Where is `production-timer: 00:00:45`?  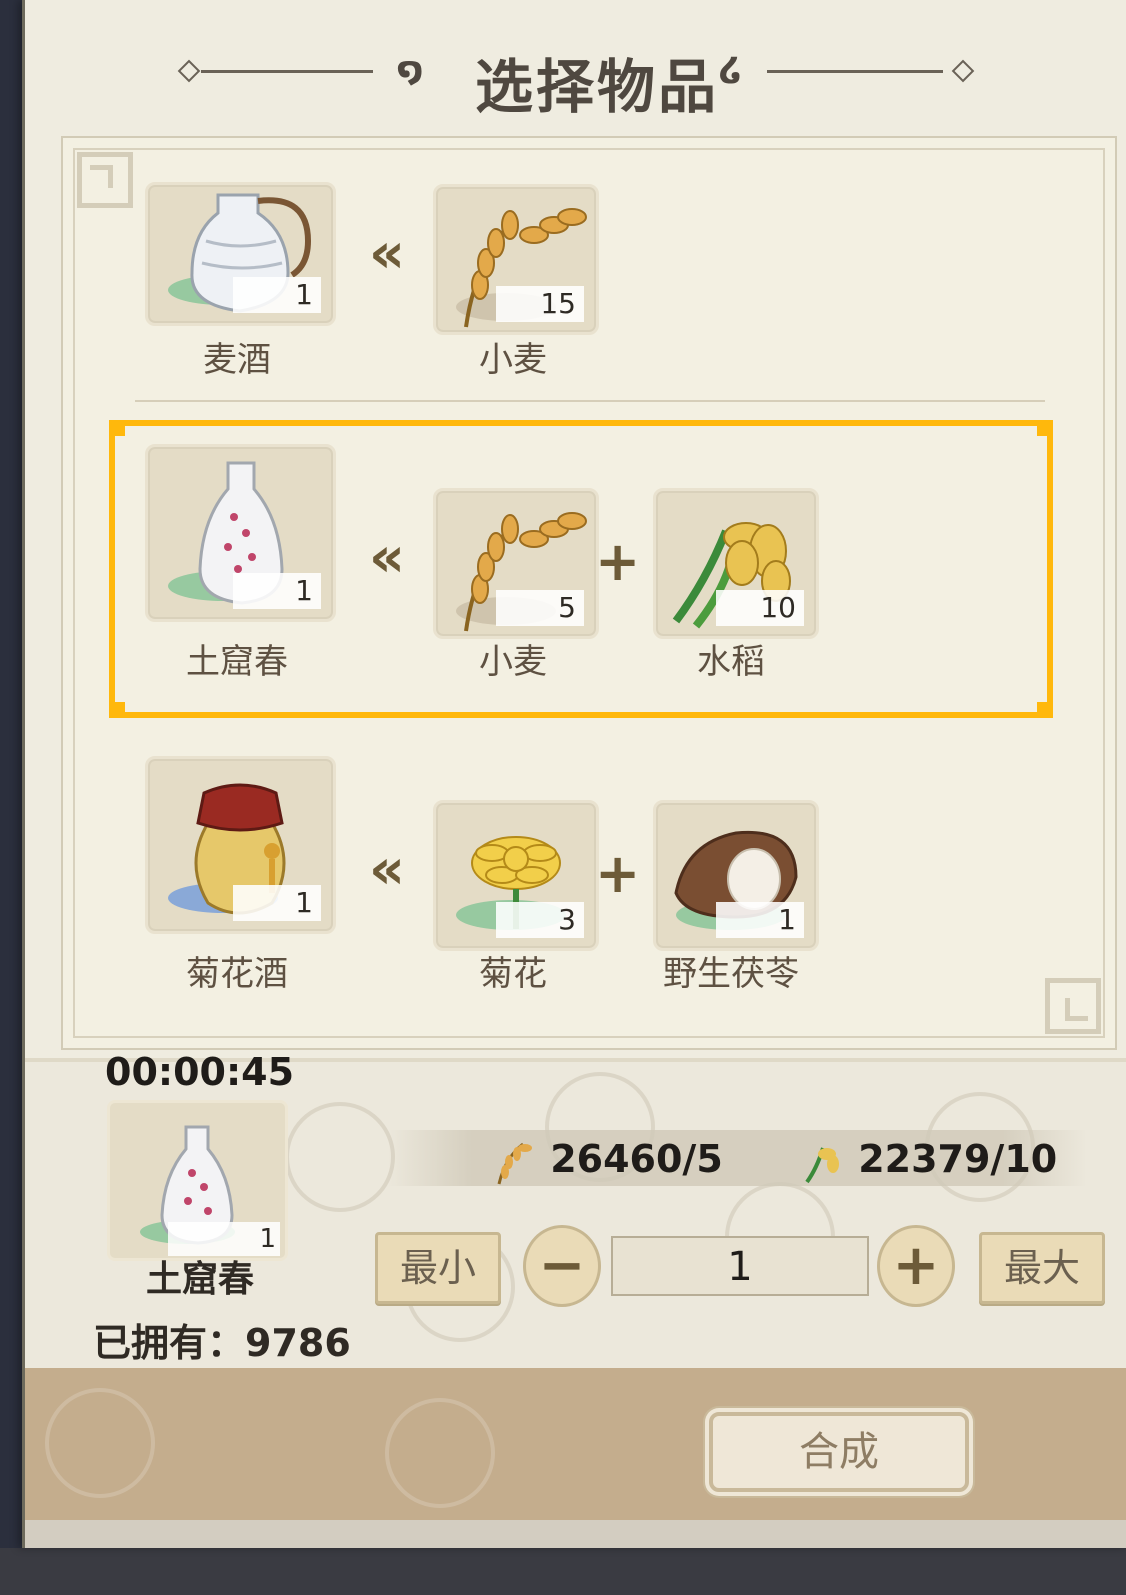
production-timer: 00:00:45 is located at coordinates (200, 1072).